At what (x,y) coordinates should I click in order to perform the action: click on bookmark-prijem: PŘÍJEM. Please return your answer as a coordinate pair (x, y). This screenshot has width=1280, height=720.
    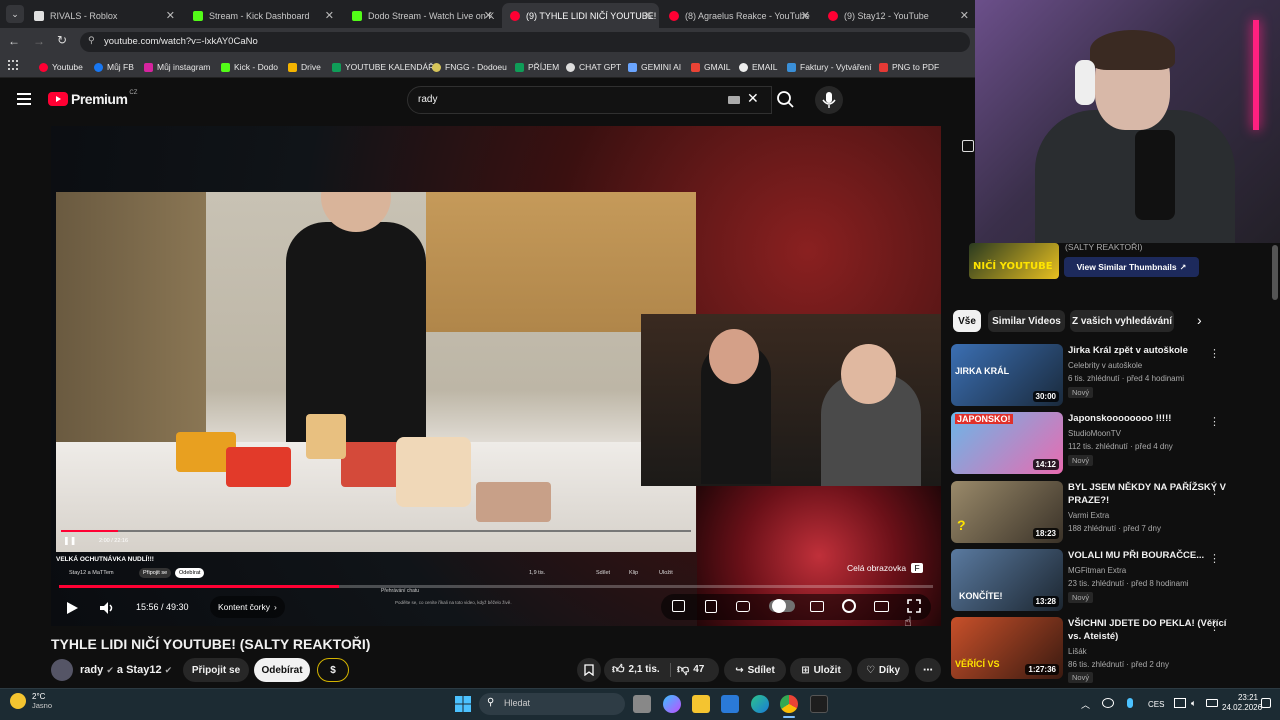
    Looking at the image, I should click on (537, 67).